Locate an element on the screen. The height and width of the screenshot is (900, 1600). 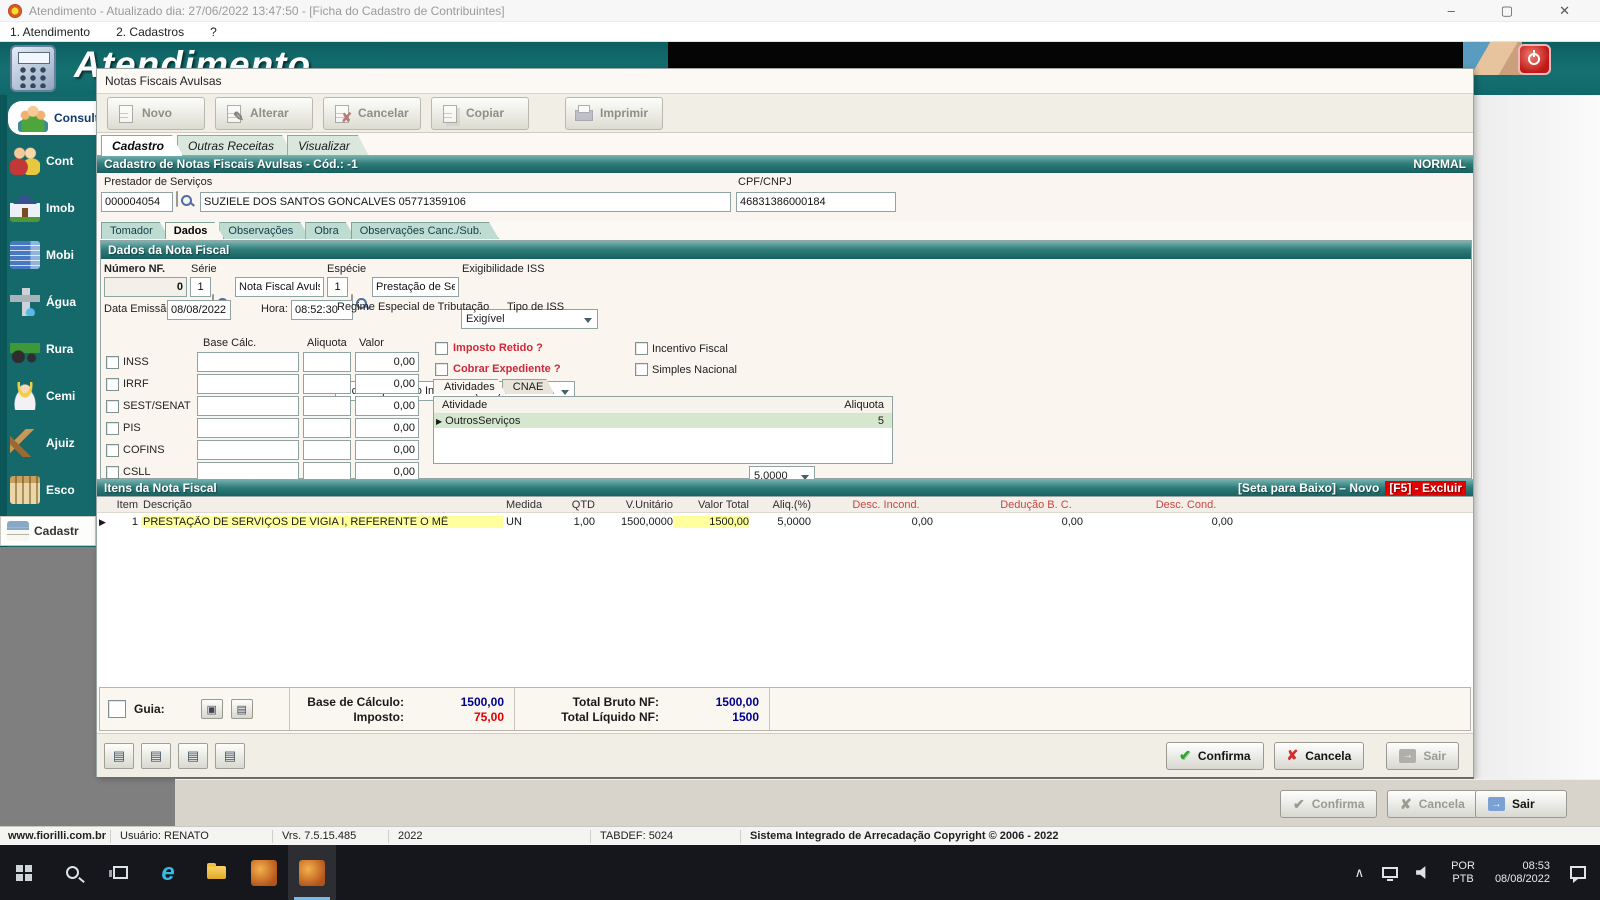
status-site: www.fiorilli.com.br is located at coordinates (57, 836).